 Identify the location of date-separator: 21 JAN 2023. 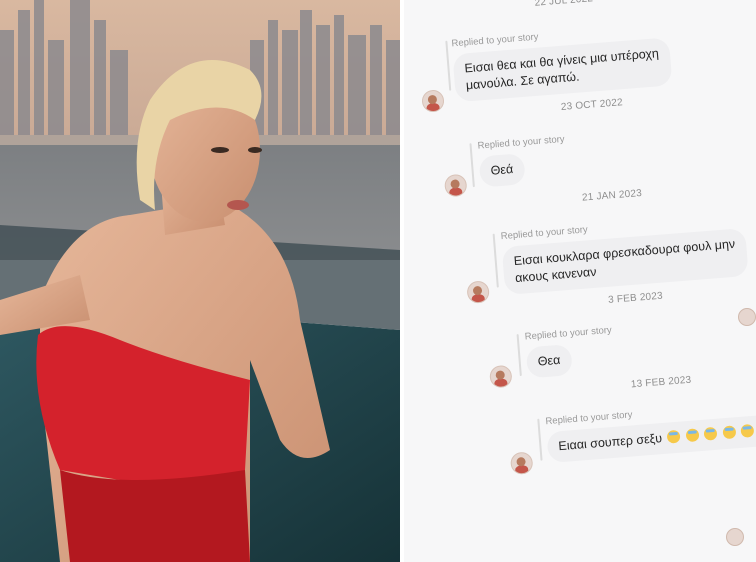
(612, 195).